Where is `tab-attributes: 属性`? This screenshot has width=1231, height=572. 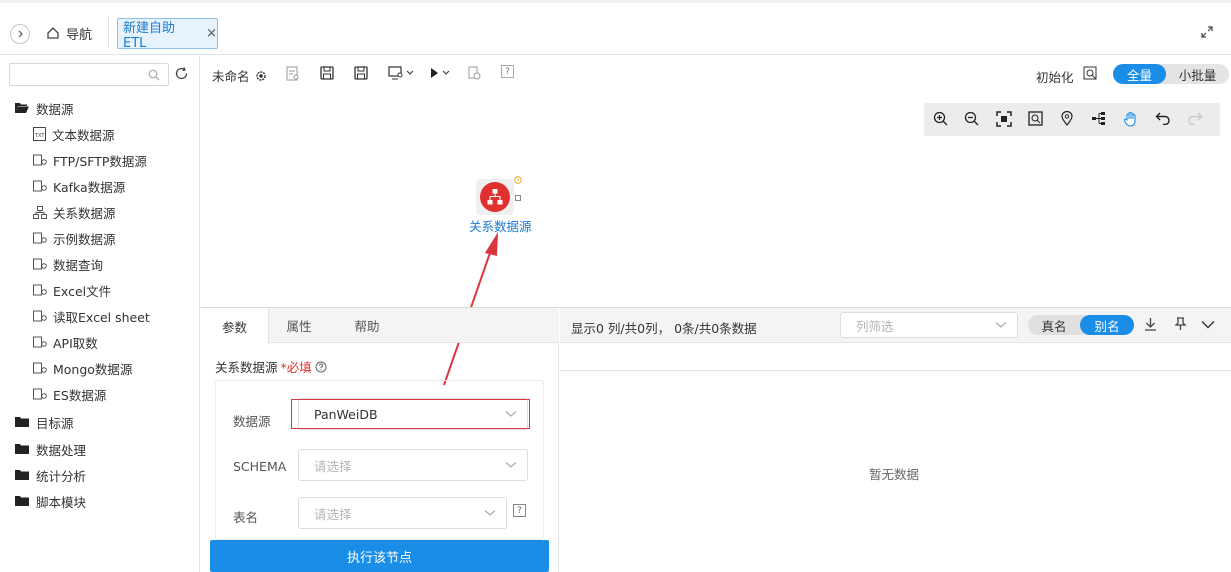
tab-attributes: 属性 is located at coordinates (299, 325).